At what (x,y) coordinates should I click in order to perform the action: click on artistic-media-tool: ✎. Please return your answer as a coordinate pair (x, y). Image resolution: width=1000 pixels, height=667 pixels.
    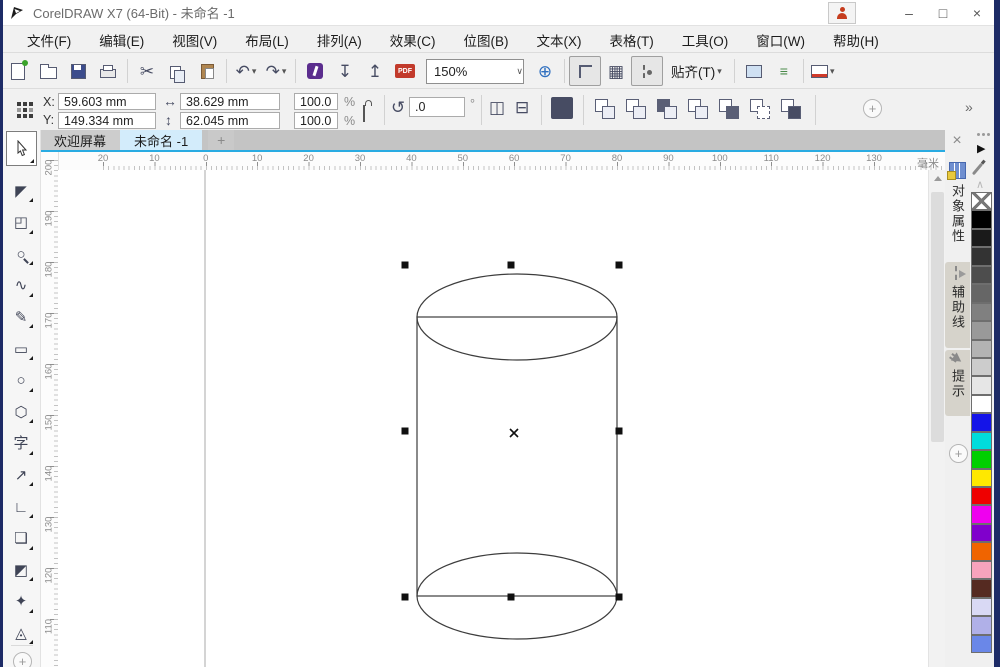
    Looking at the image, I should click on (21, 317).